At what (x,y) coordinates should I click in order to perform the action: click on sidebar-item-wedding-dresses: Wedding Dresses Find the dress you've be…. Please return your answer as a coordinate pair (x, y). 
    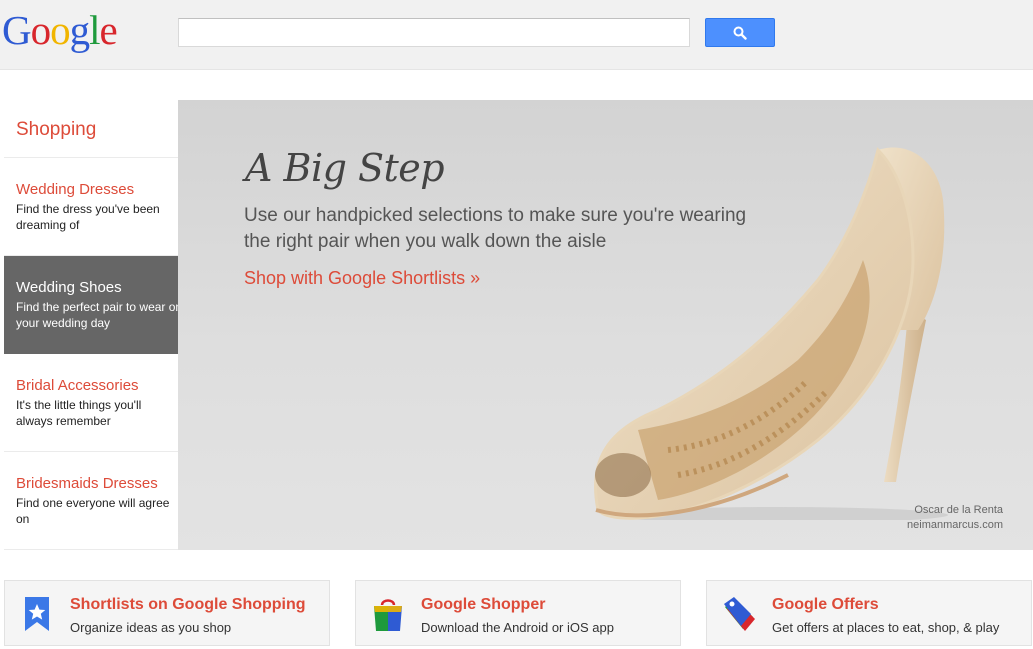
    Looking at the image, I should click on (91, 207).